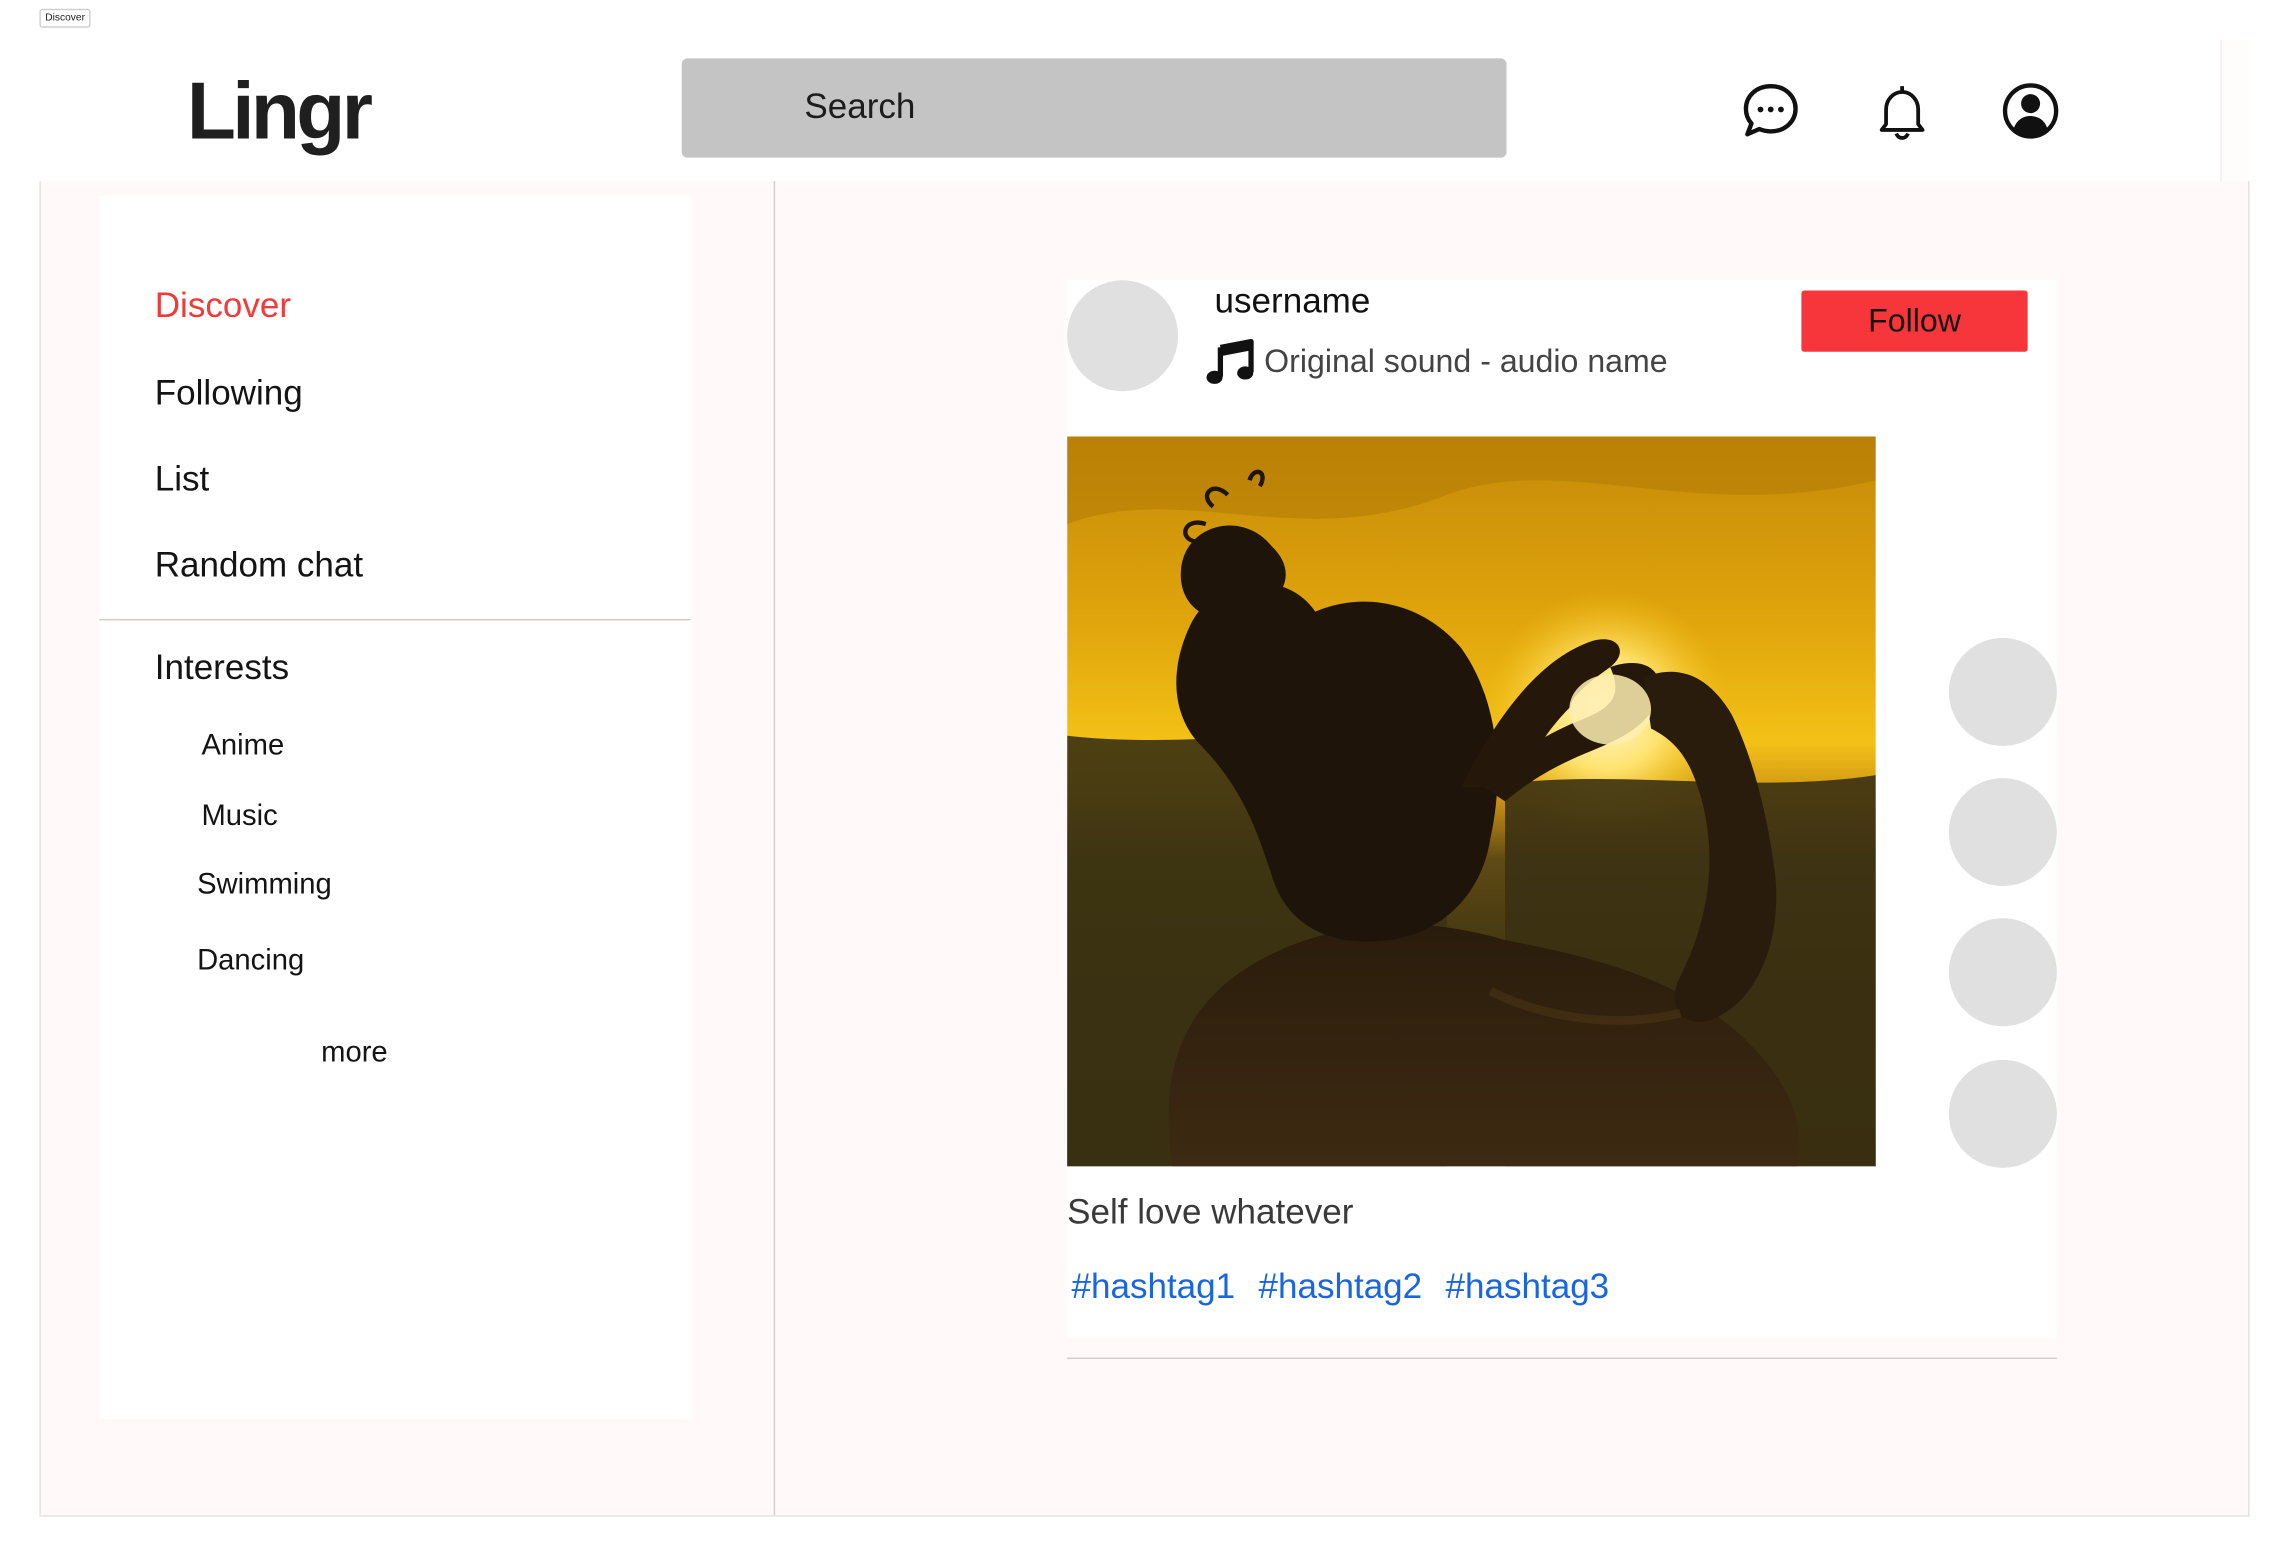 Image resolution: width=2289 pixels, height=1557 pixels. What do you see at coordinates (395, 619) in the screenshot?
I see `sidebar-divider` at bounding box center [395, 619].